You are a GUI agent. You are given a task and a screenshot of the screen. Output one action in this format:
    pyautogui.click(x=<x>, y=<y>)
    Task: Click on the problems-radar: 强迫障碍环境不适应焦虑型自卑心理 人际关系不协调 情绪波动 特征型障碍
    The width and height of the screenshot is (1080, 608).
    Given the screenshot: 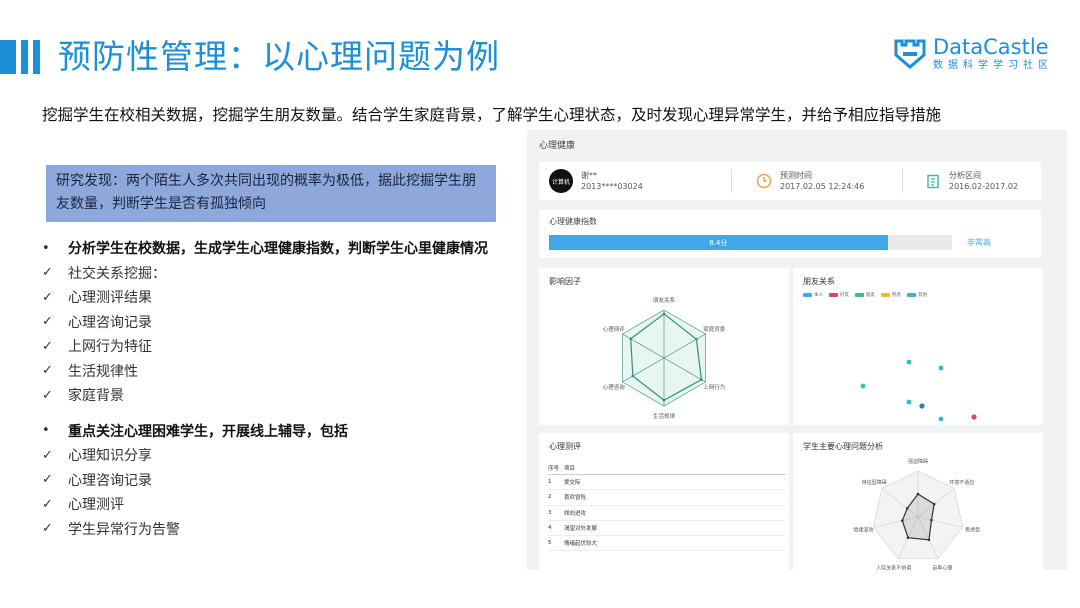 What is the action you would take?
    pyautogui.click(x=916, y=514)
    